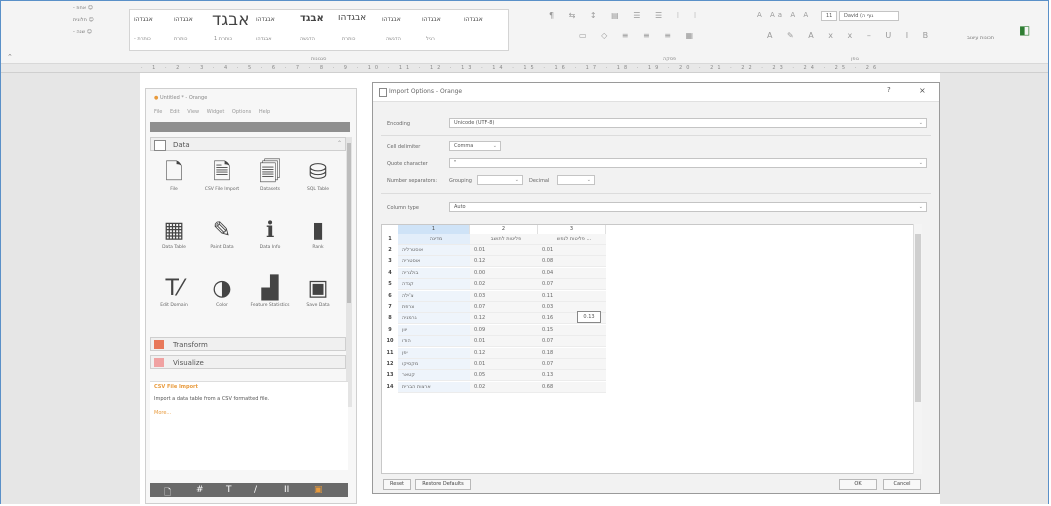 Image resolution: width=1051 pixels, height=506 pixels. Describe the element at coordinates (1024, 30) in the screenshot. I see `adobe-icon: ◧` at that location.